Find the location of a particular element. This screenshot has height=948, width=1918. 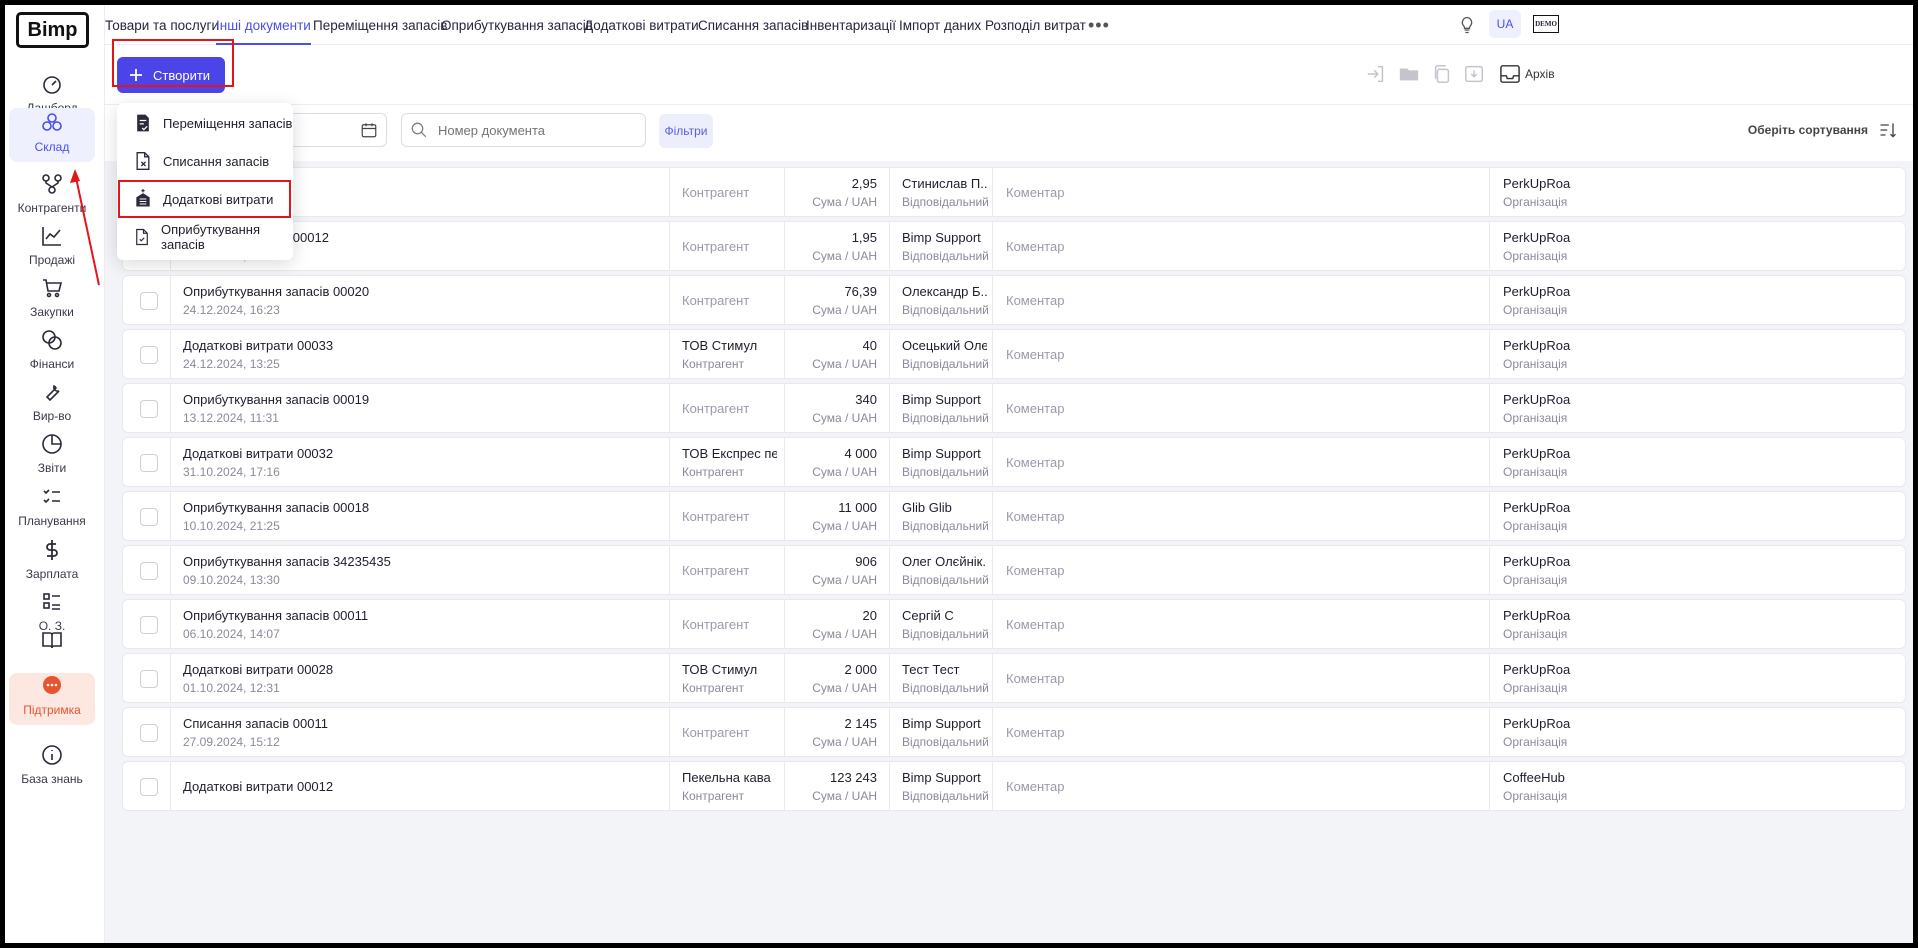

responsible-caption: Відповідальний is located at coordinates (945, 525).